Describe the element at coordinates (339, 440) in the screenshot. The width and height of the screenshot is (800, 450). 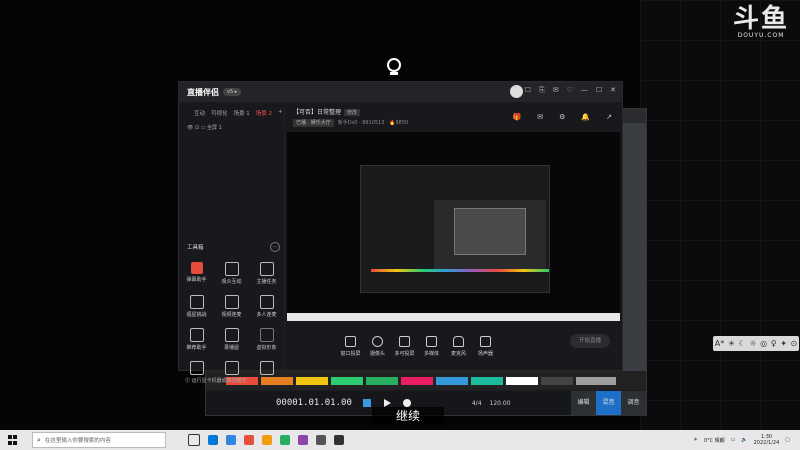
I see `douyu-app-icon` at that location.